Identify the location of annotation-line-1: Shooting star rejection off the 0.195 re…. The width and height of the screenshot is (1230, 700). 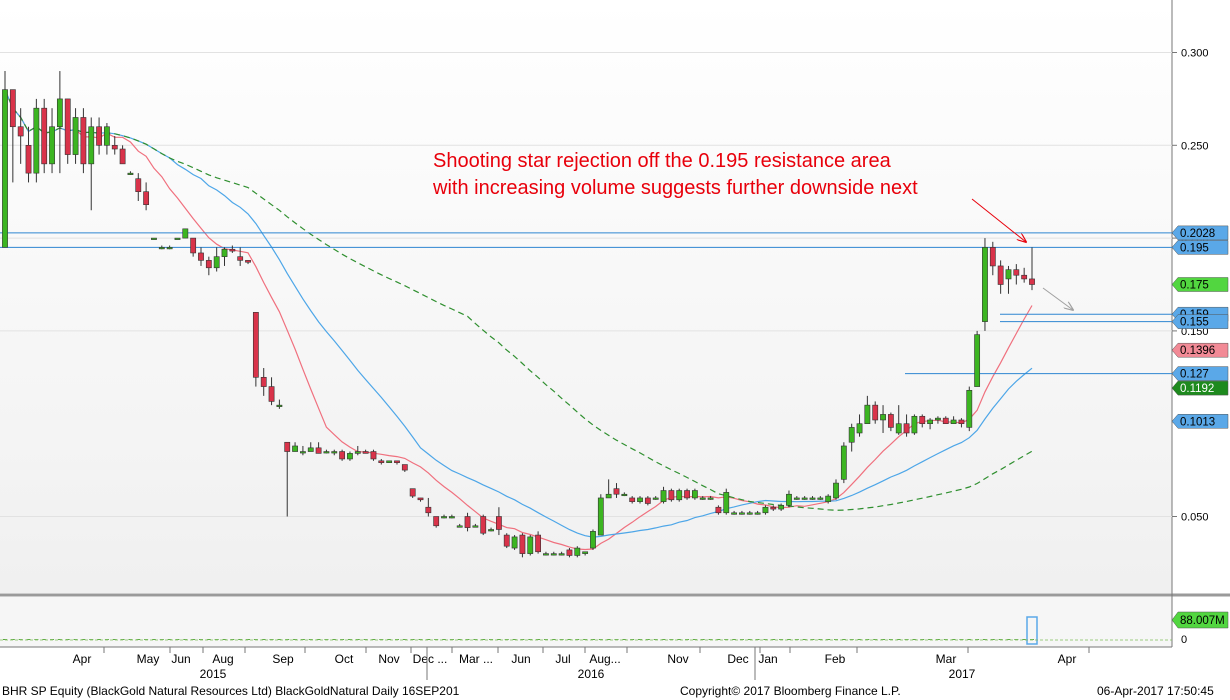
(662, 161).